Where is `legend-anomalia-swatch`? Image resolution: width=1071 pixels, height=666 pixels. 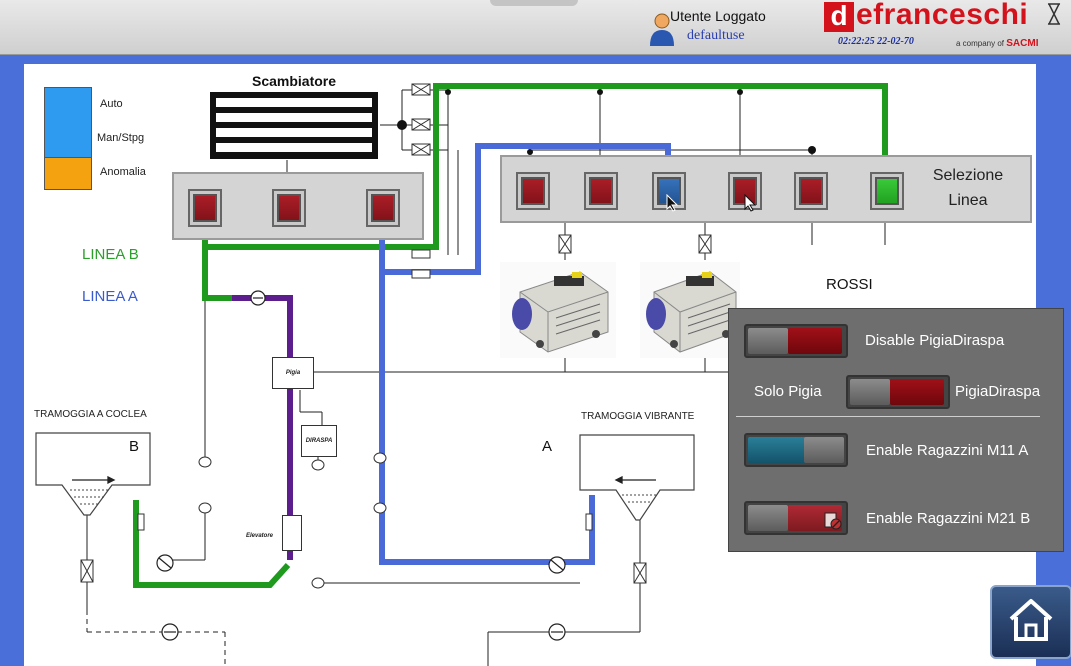 legend-anomalia-swatch is located at coordinates (68, 173).